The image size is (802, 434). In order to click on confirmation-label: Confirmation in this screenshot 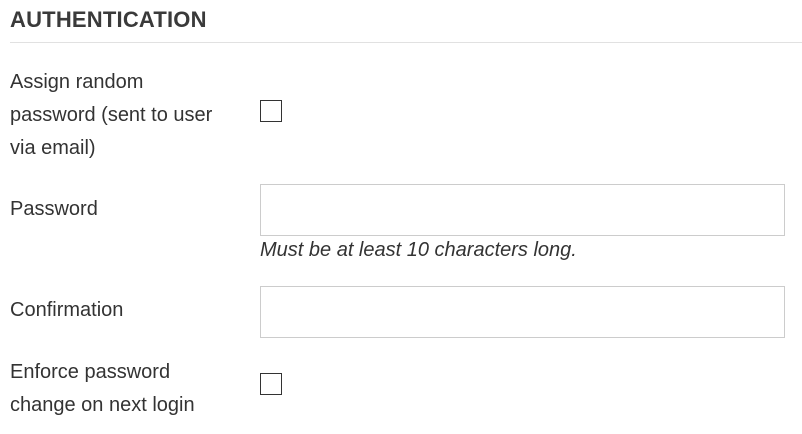, I will do `click(67, 310)`.